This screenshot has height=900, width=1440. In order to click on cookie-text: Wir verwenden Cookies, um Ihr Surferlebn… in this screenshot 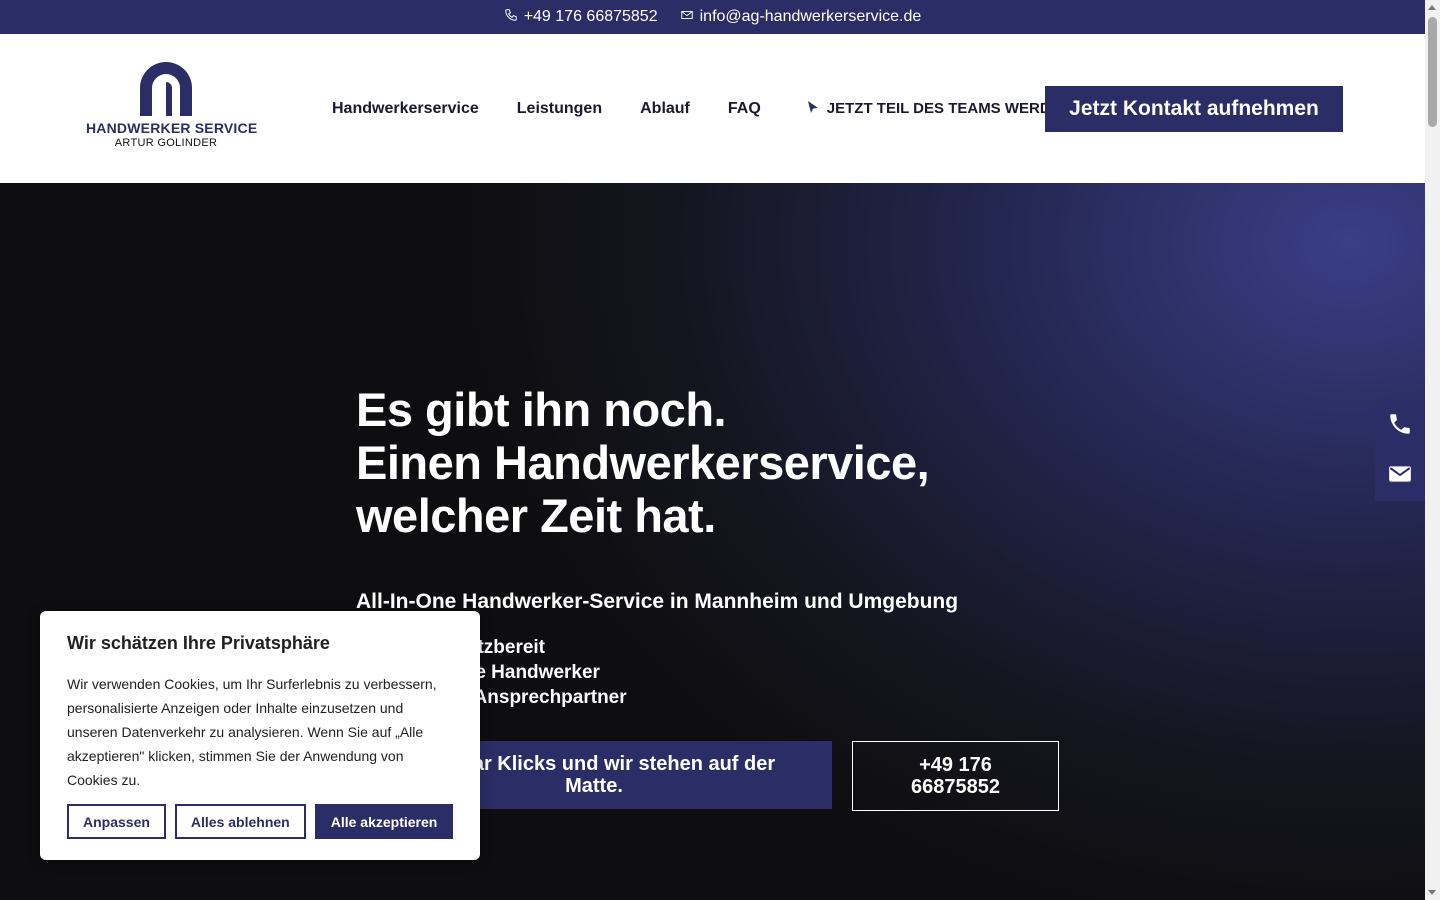, I will do `click(252, 732)`.